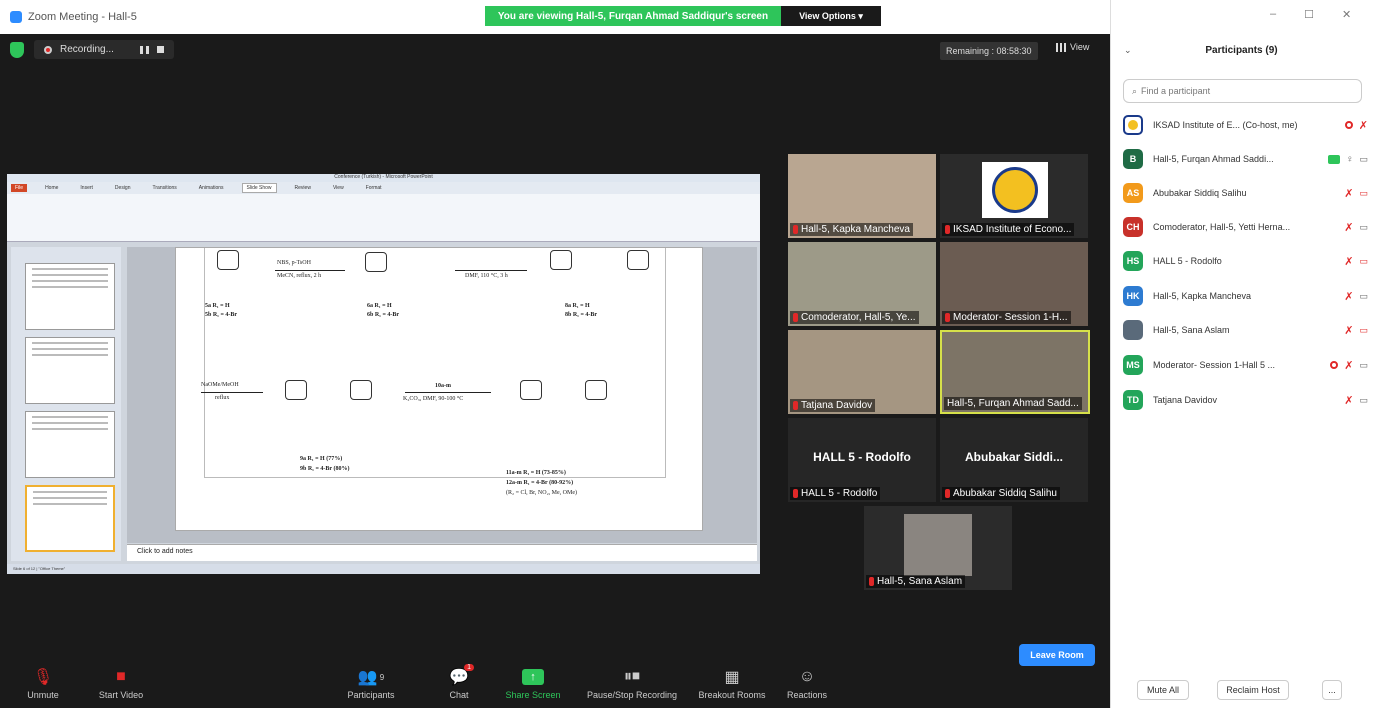 The height and width of the screenshot is (708, 1373). Describe the element at coordinates (581, 315) in the screenshot. I see `compound-8b: 8b R₁ = 4-Br` at that location.